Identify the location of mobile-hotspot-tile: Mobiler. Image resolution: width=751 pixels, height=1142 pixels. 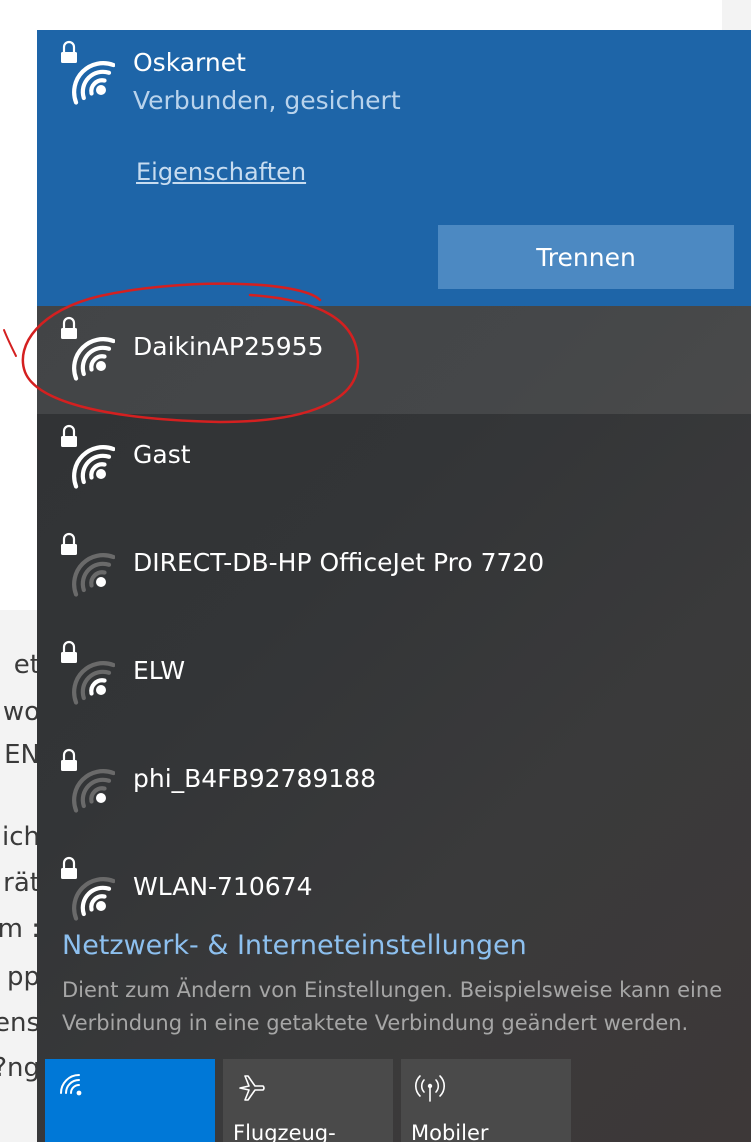
(486, 1100).